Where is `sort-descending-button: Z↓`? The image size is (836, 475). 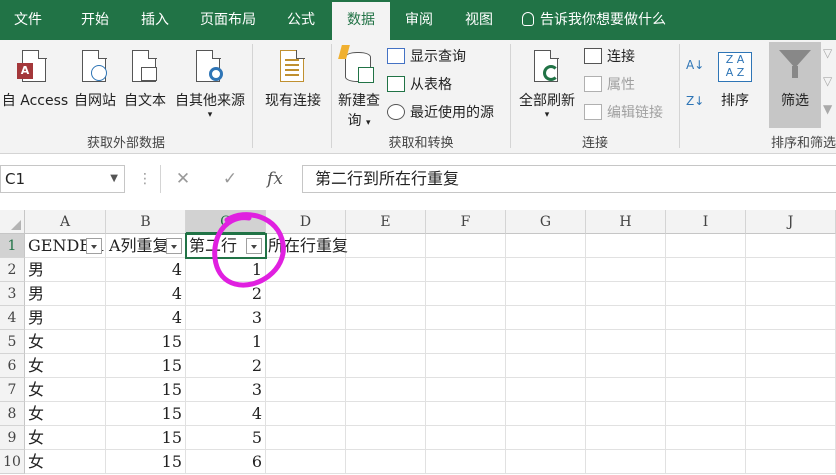
sort-descending-button: Z↓ is located at coordinates (695, 101).